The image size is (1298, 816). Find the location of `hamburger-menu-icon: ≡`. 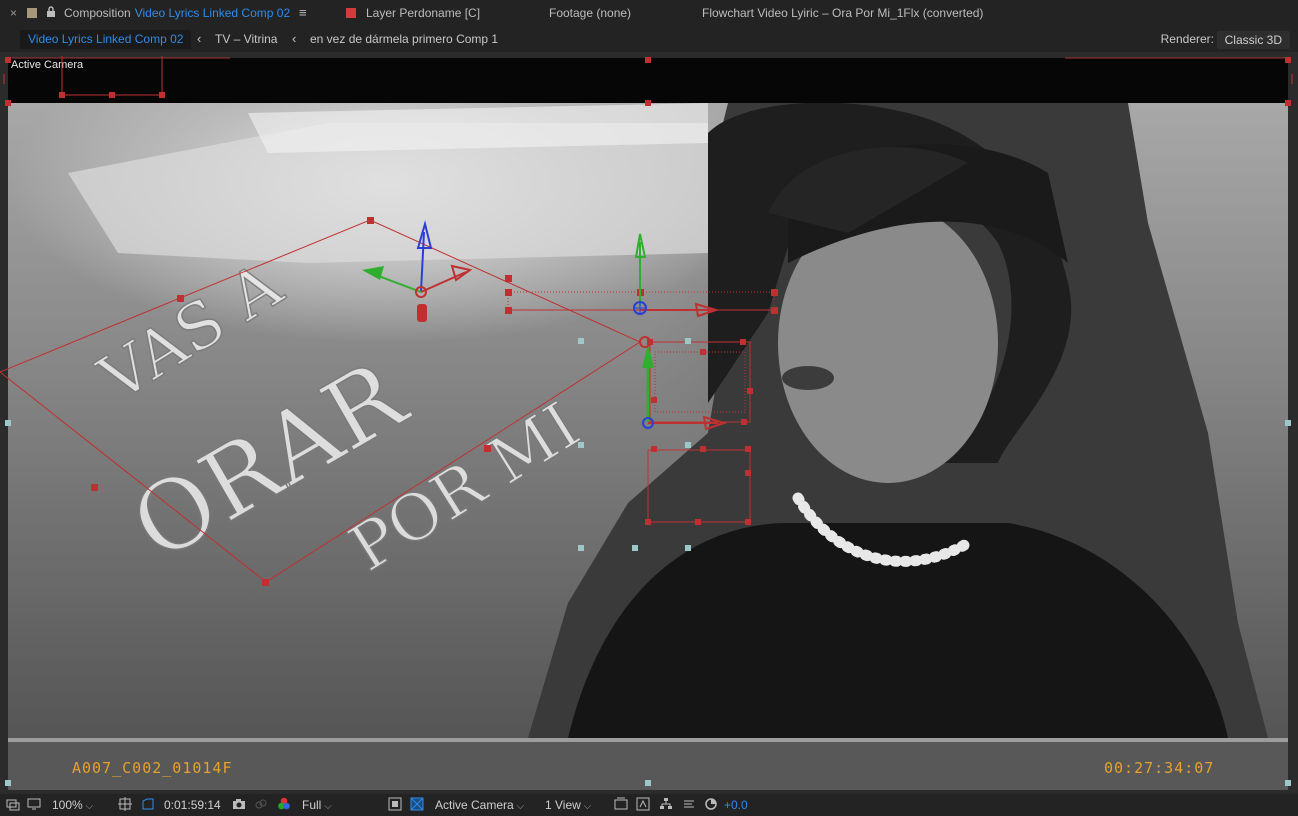

hamburger-menu-icon: ≡ is located at coordinates (303, 12).